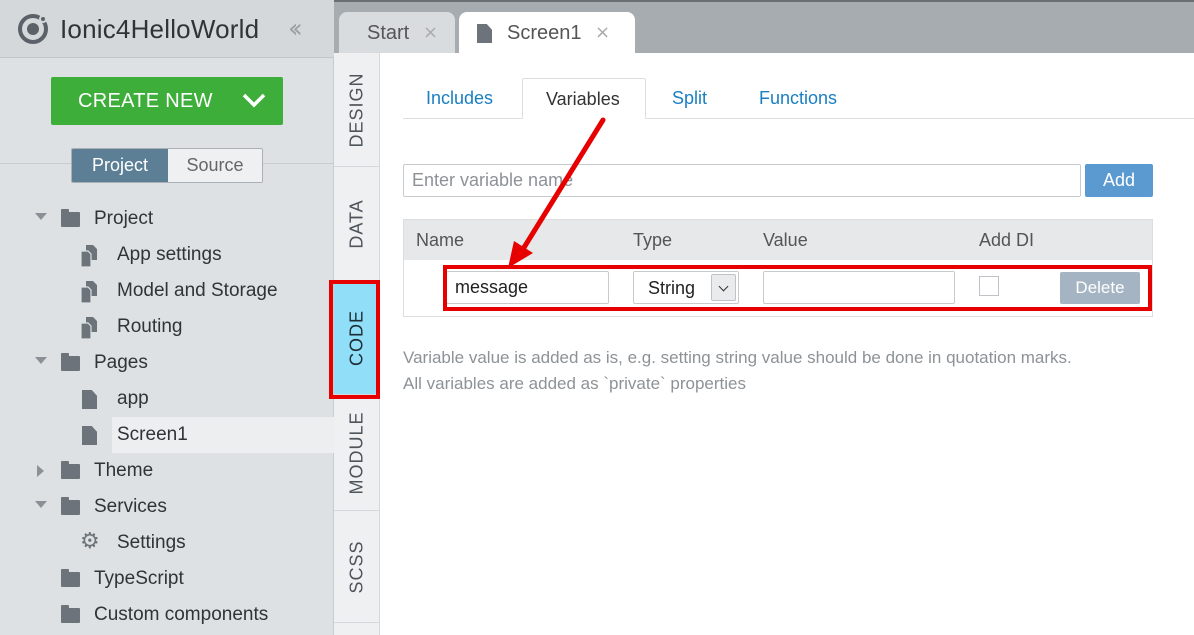  I want to click on tree-item-routing: Routing, so click(167, 327).